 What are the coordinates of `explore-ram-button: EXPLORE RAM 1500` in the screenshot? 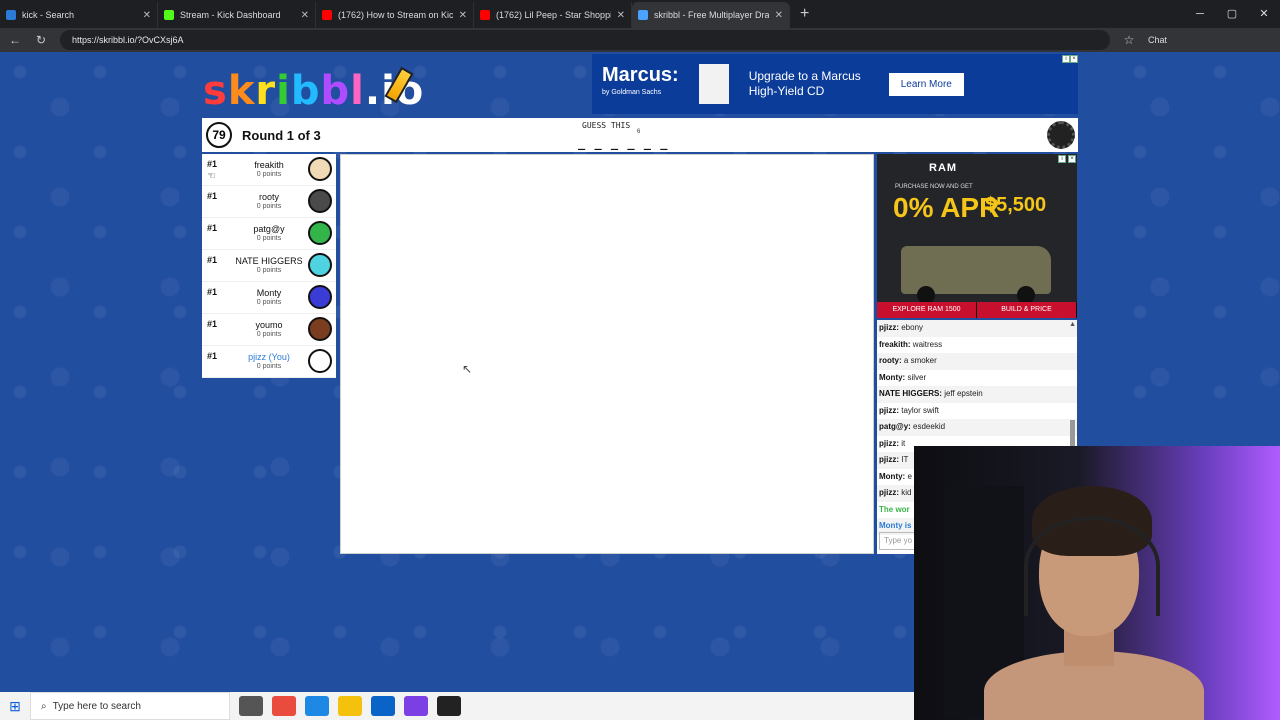 It's located at (927, 310).